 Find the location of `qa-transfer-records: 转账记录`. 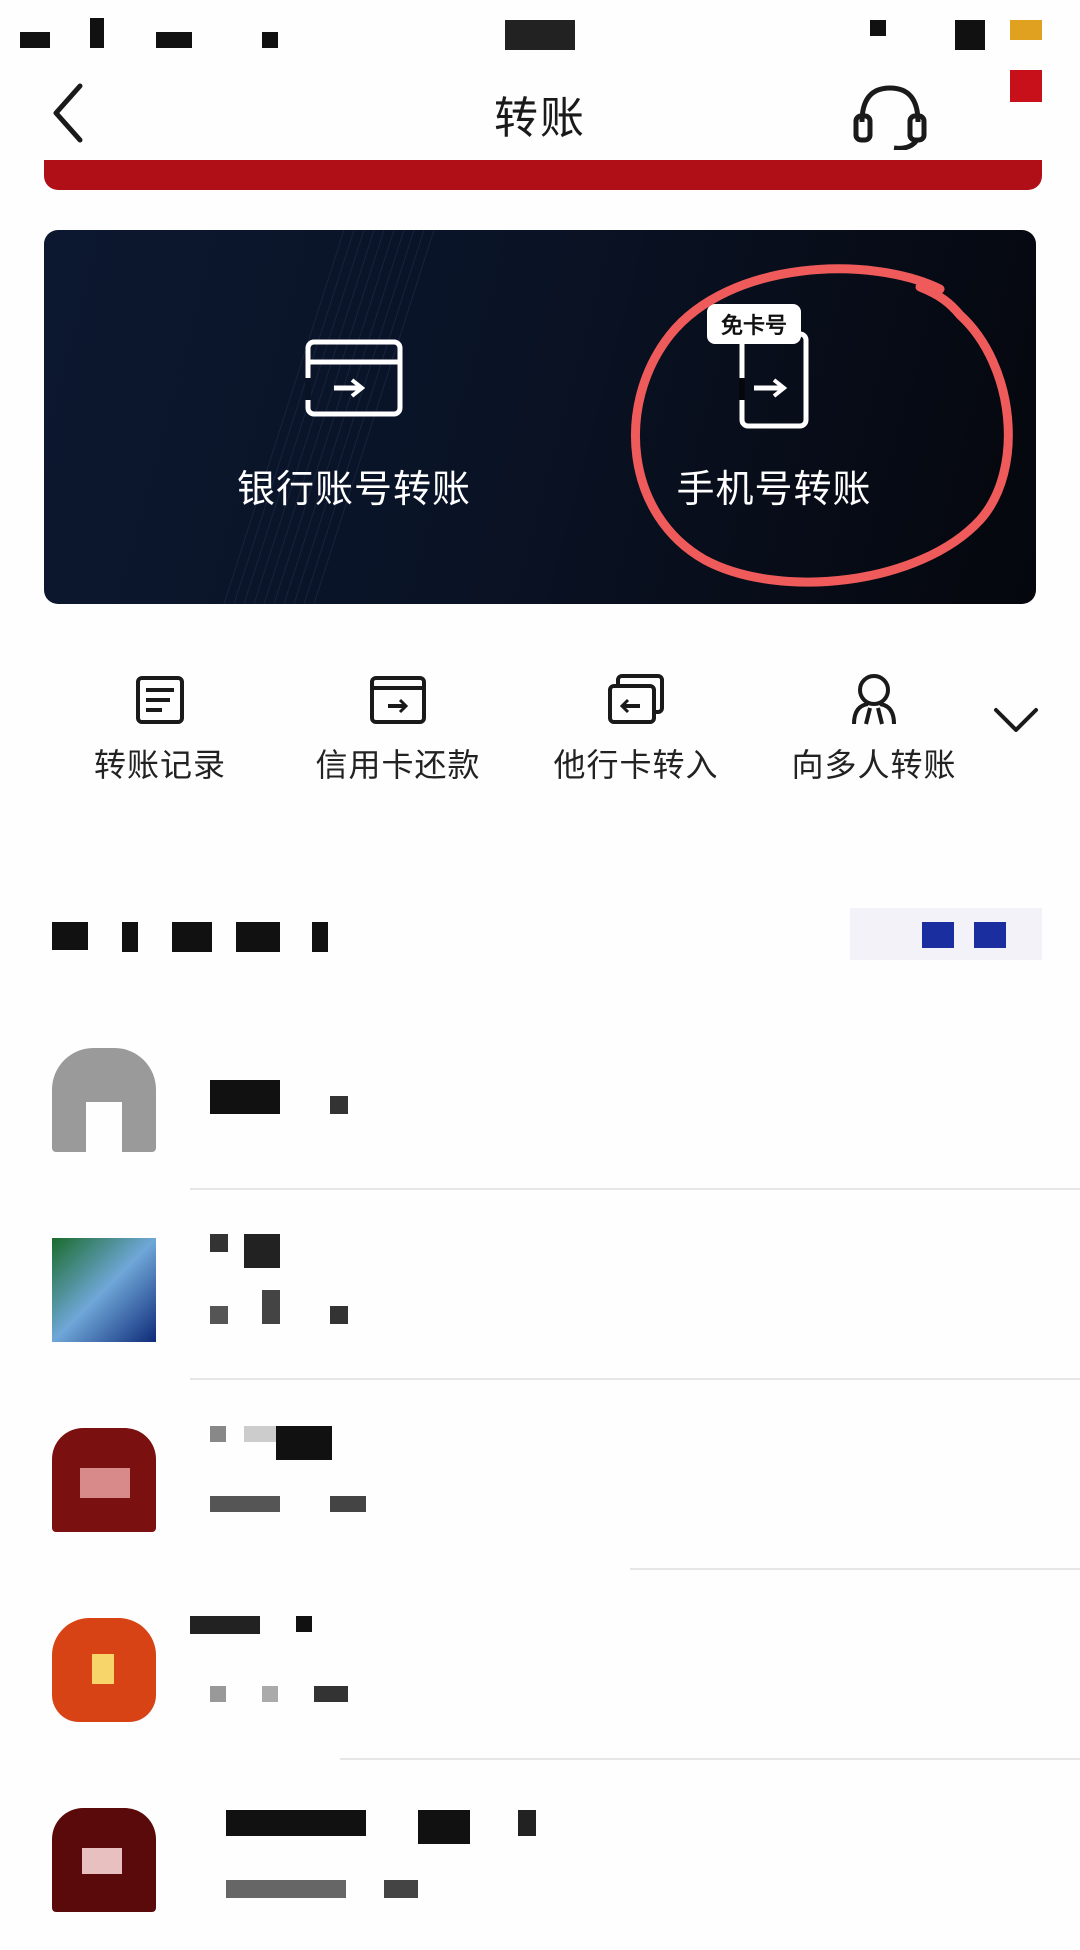

qa-transfer-records: 转账记录 is located at coordinates (160, 725).